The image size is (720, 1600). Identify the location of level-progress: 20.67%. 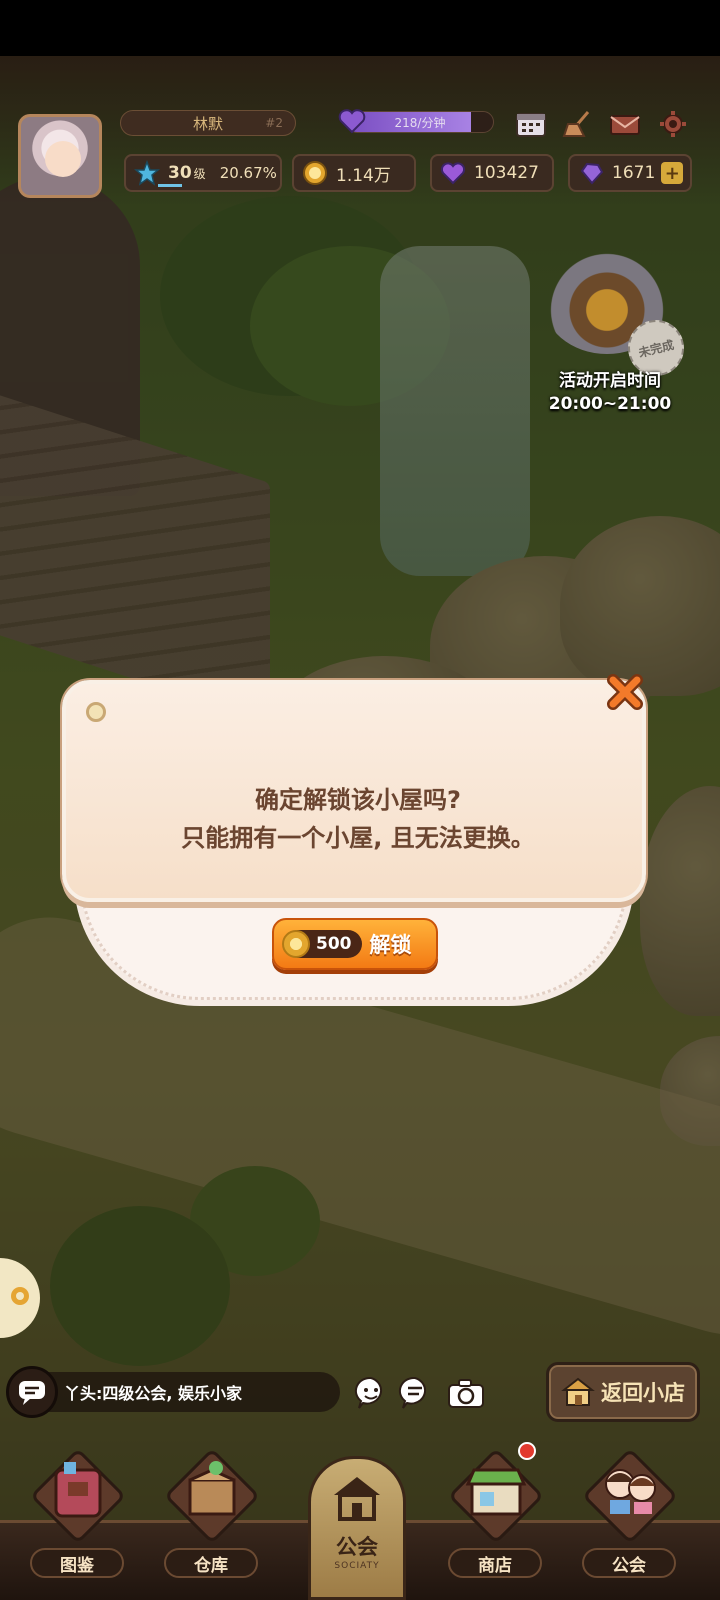
(248, 173).